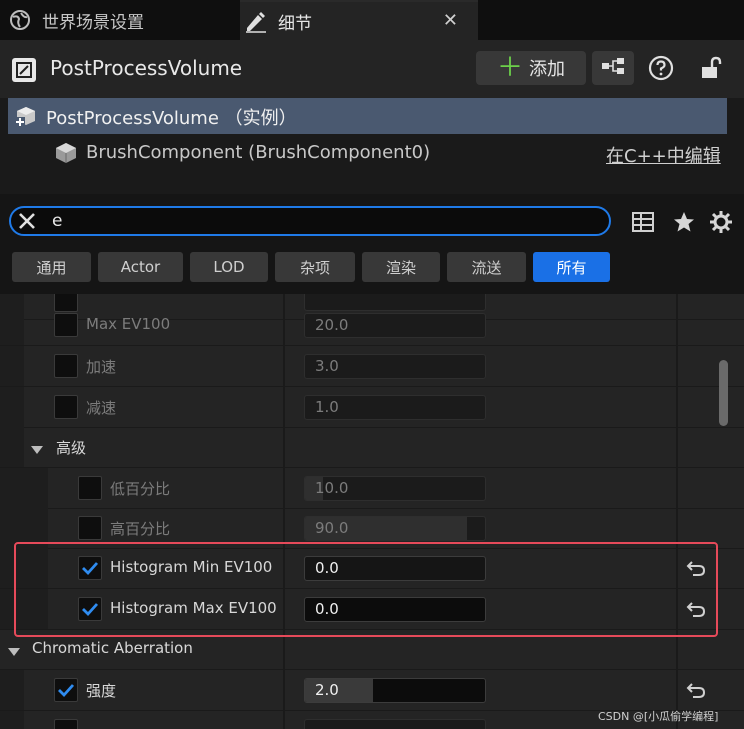  Describe the element at coordinates (486, 267) in the screenshot. I see `filter-streaming-button: 流送` at that location.